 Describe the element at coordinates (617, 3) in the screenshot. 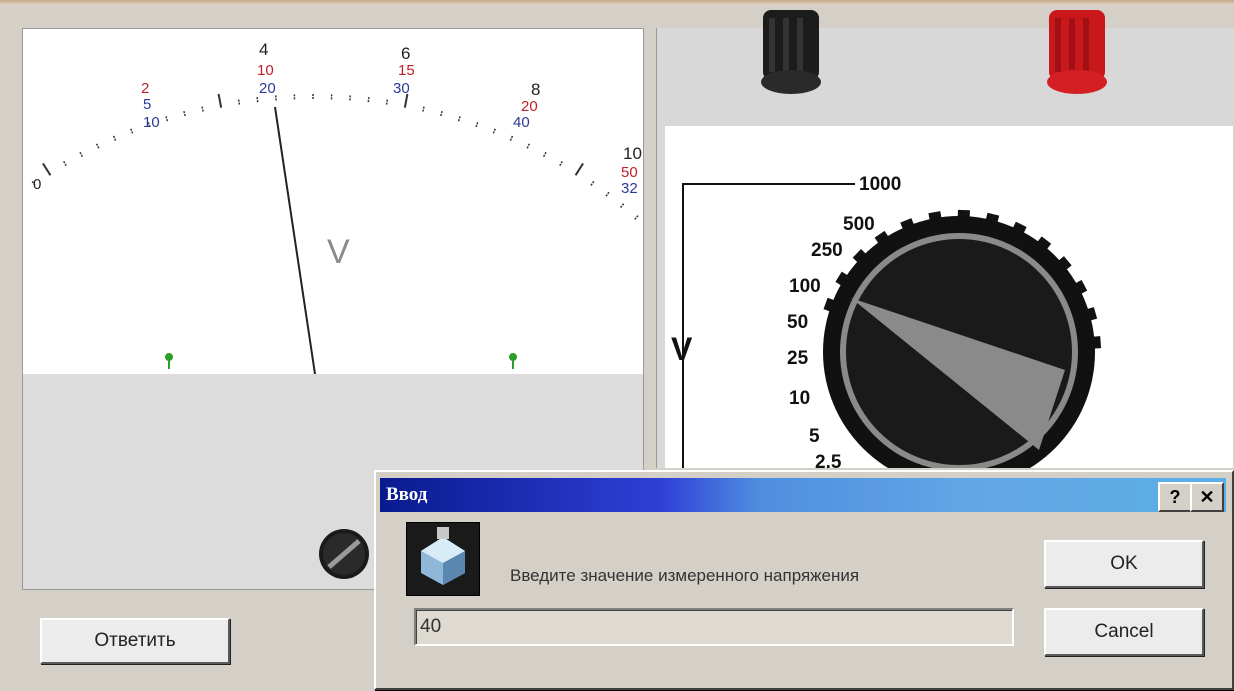

I see `window-top-edge` at that location.